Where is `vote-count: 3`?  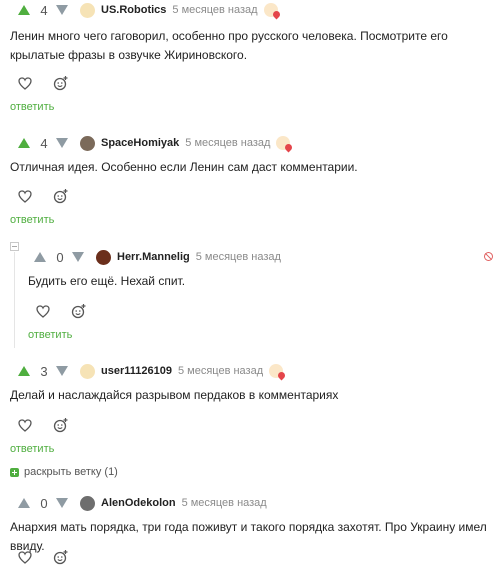 vote-count: 3 is located at coordinates (44, 371).